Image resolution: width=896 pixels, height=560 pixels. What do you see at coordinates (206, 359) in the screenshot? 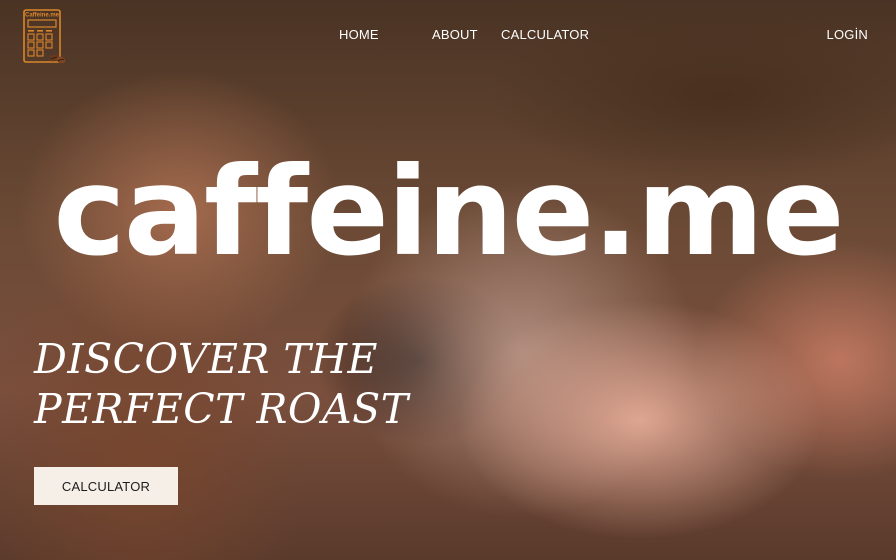
I see `tagline-line-1: DISCOVER THE` at bounding box center [206, 359].